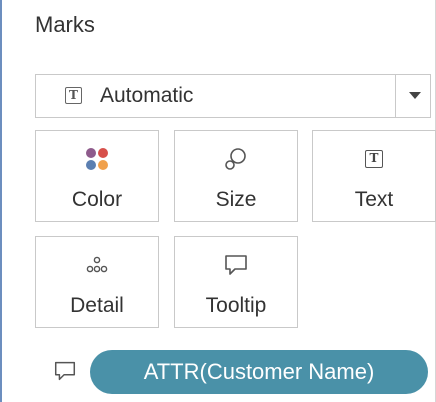 The height and width of the screenshot is (402, 436). Describe the element at coordinates (259, 372) in the screenshot. I see `field-pill-customer-name: ATTR(Customer Name)` at that location.